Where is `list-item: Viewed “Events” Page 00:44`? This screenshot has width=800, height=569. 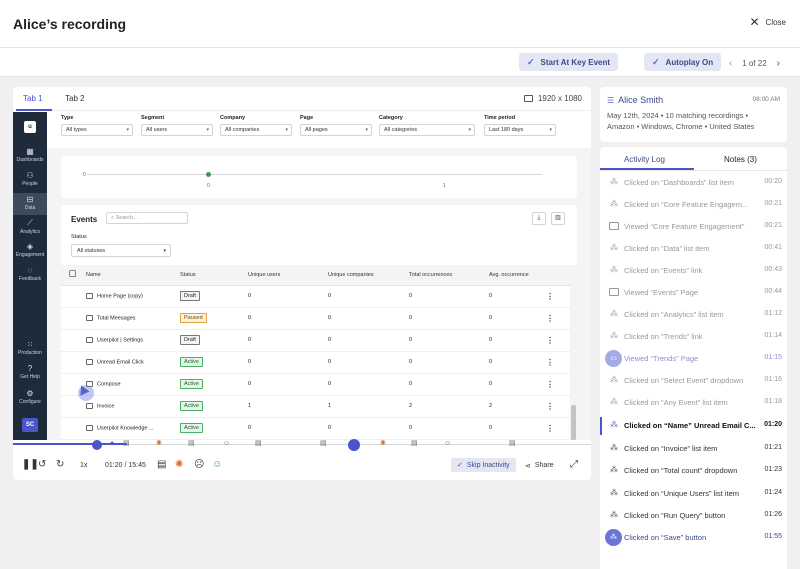
list-item: Viewed “Events” Page 00:44 is located at coordinates (693, 293).